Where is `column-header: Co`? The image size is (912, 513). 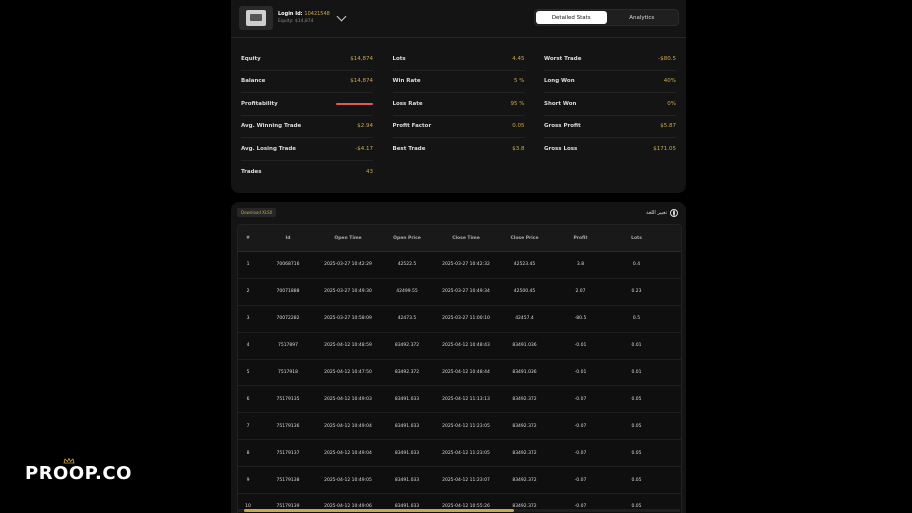 column-header: Co is located at coordinates (673, 238).